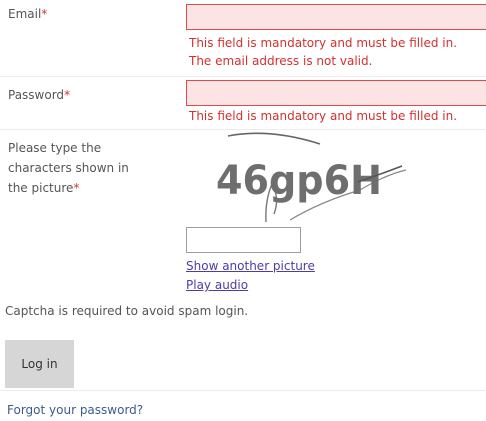  I want to click on captcha-label-line-2: characters shown in, so click(68, 168).